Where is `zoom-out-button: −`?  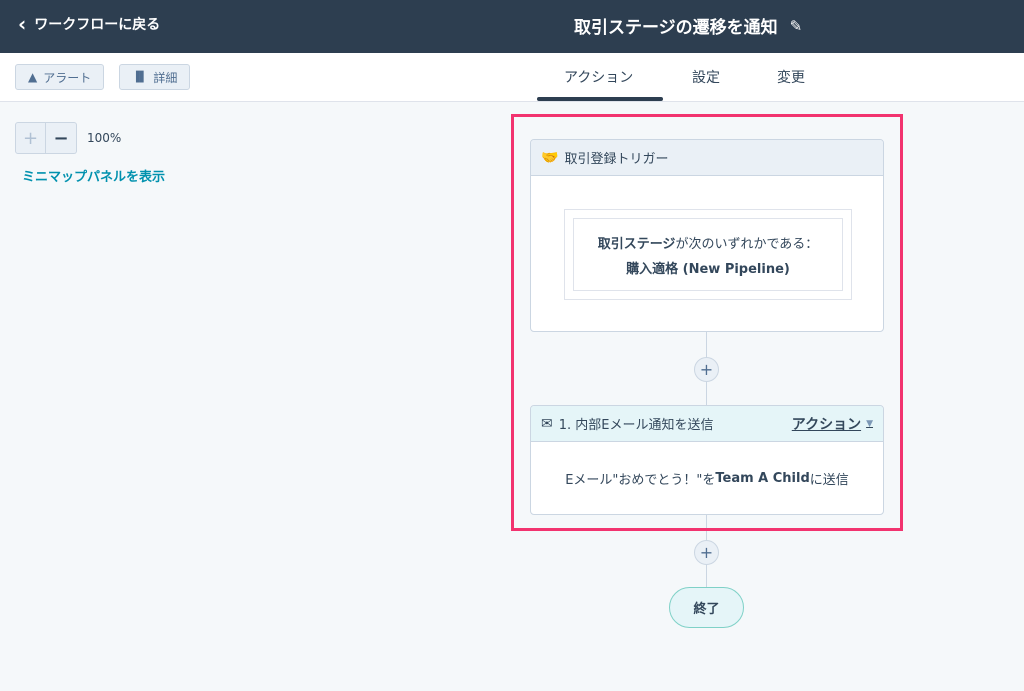 zoom-out-button: − is located at coordinates (61, 138).